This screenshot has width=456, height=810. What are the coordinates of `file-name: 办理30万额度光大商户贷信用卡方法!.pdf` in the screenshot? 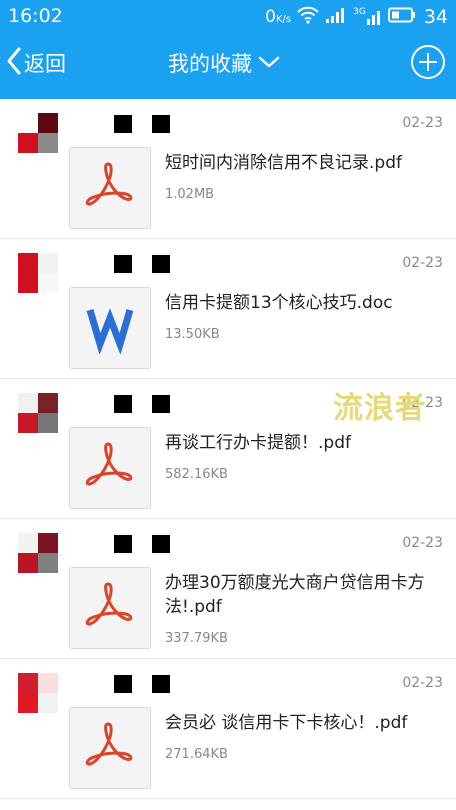 It's located at (300, 595).